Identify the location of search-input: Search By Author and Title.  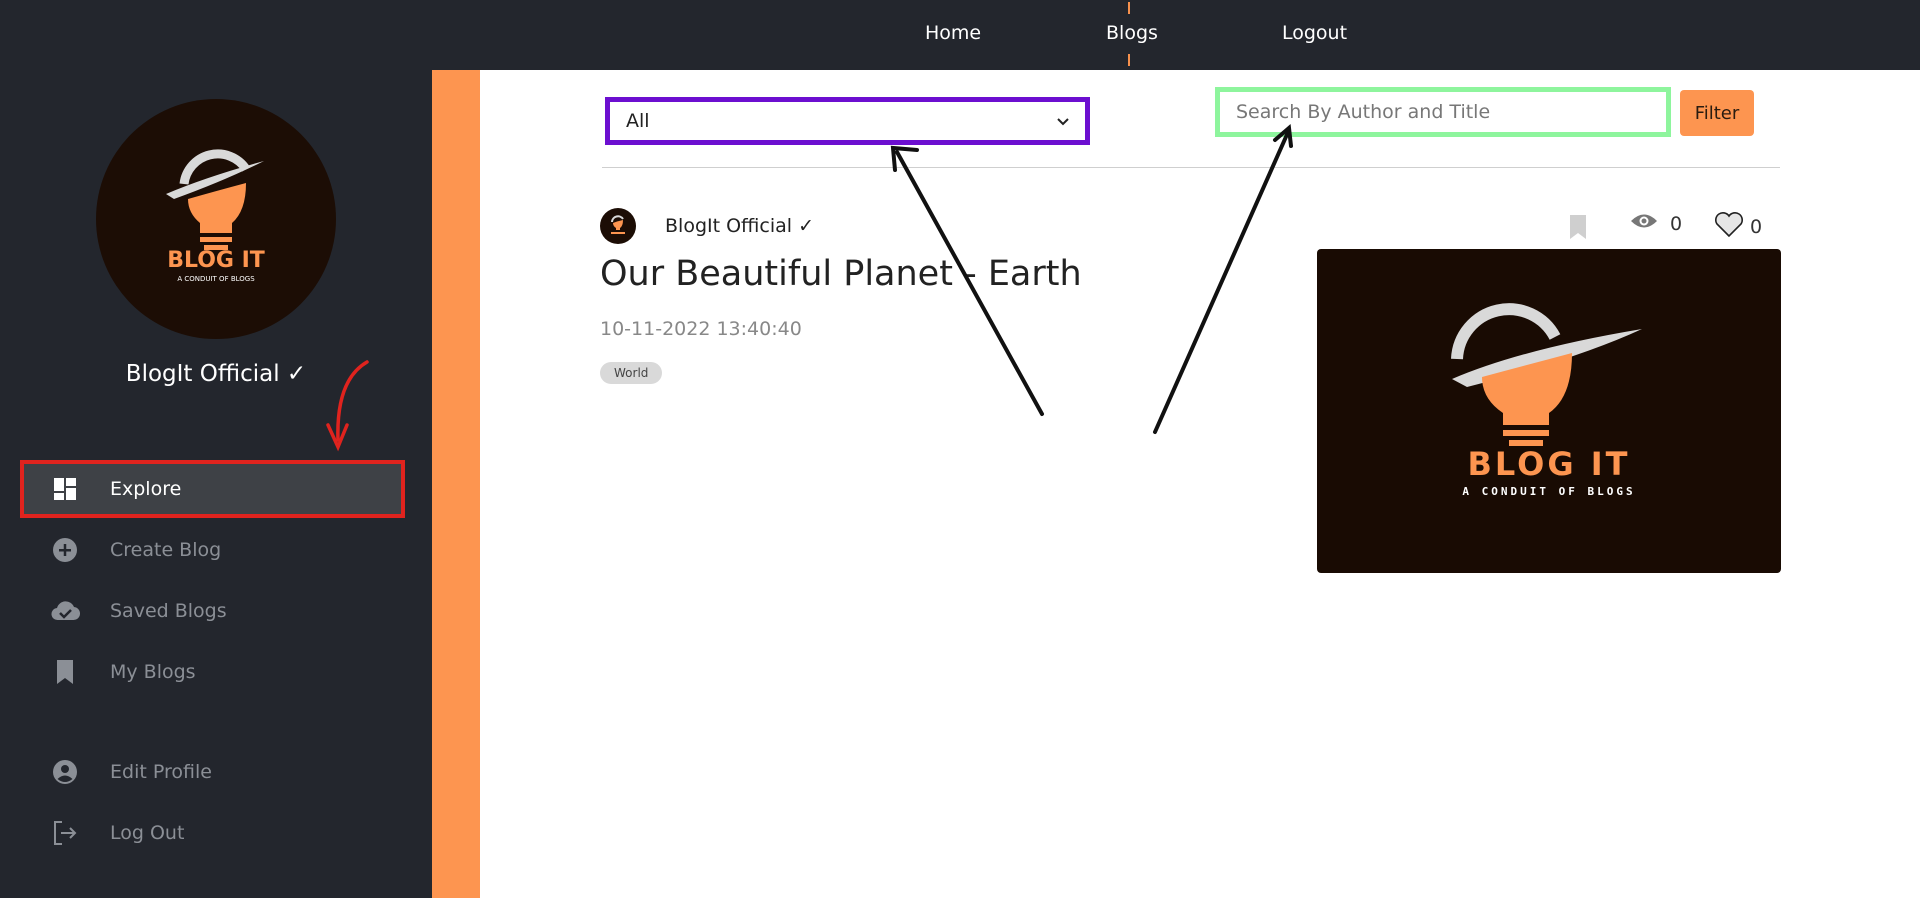
(1443, 112).